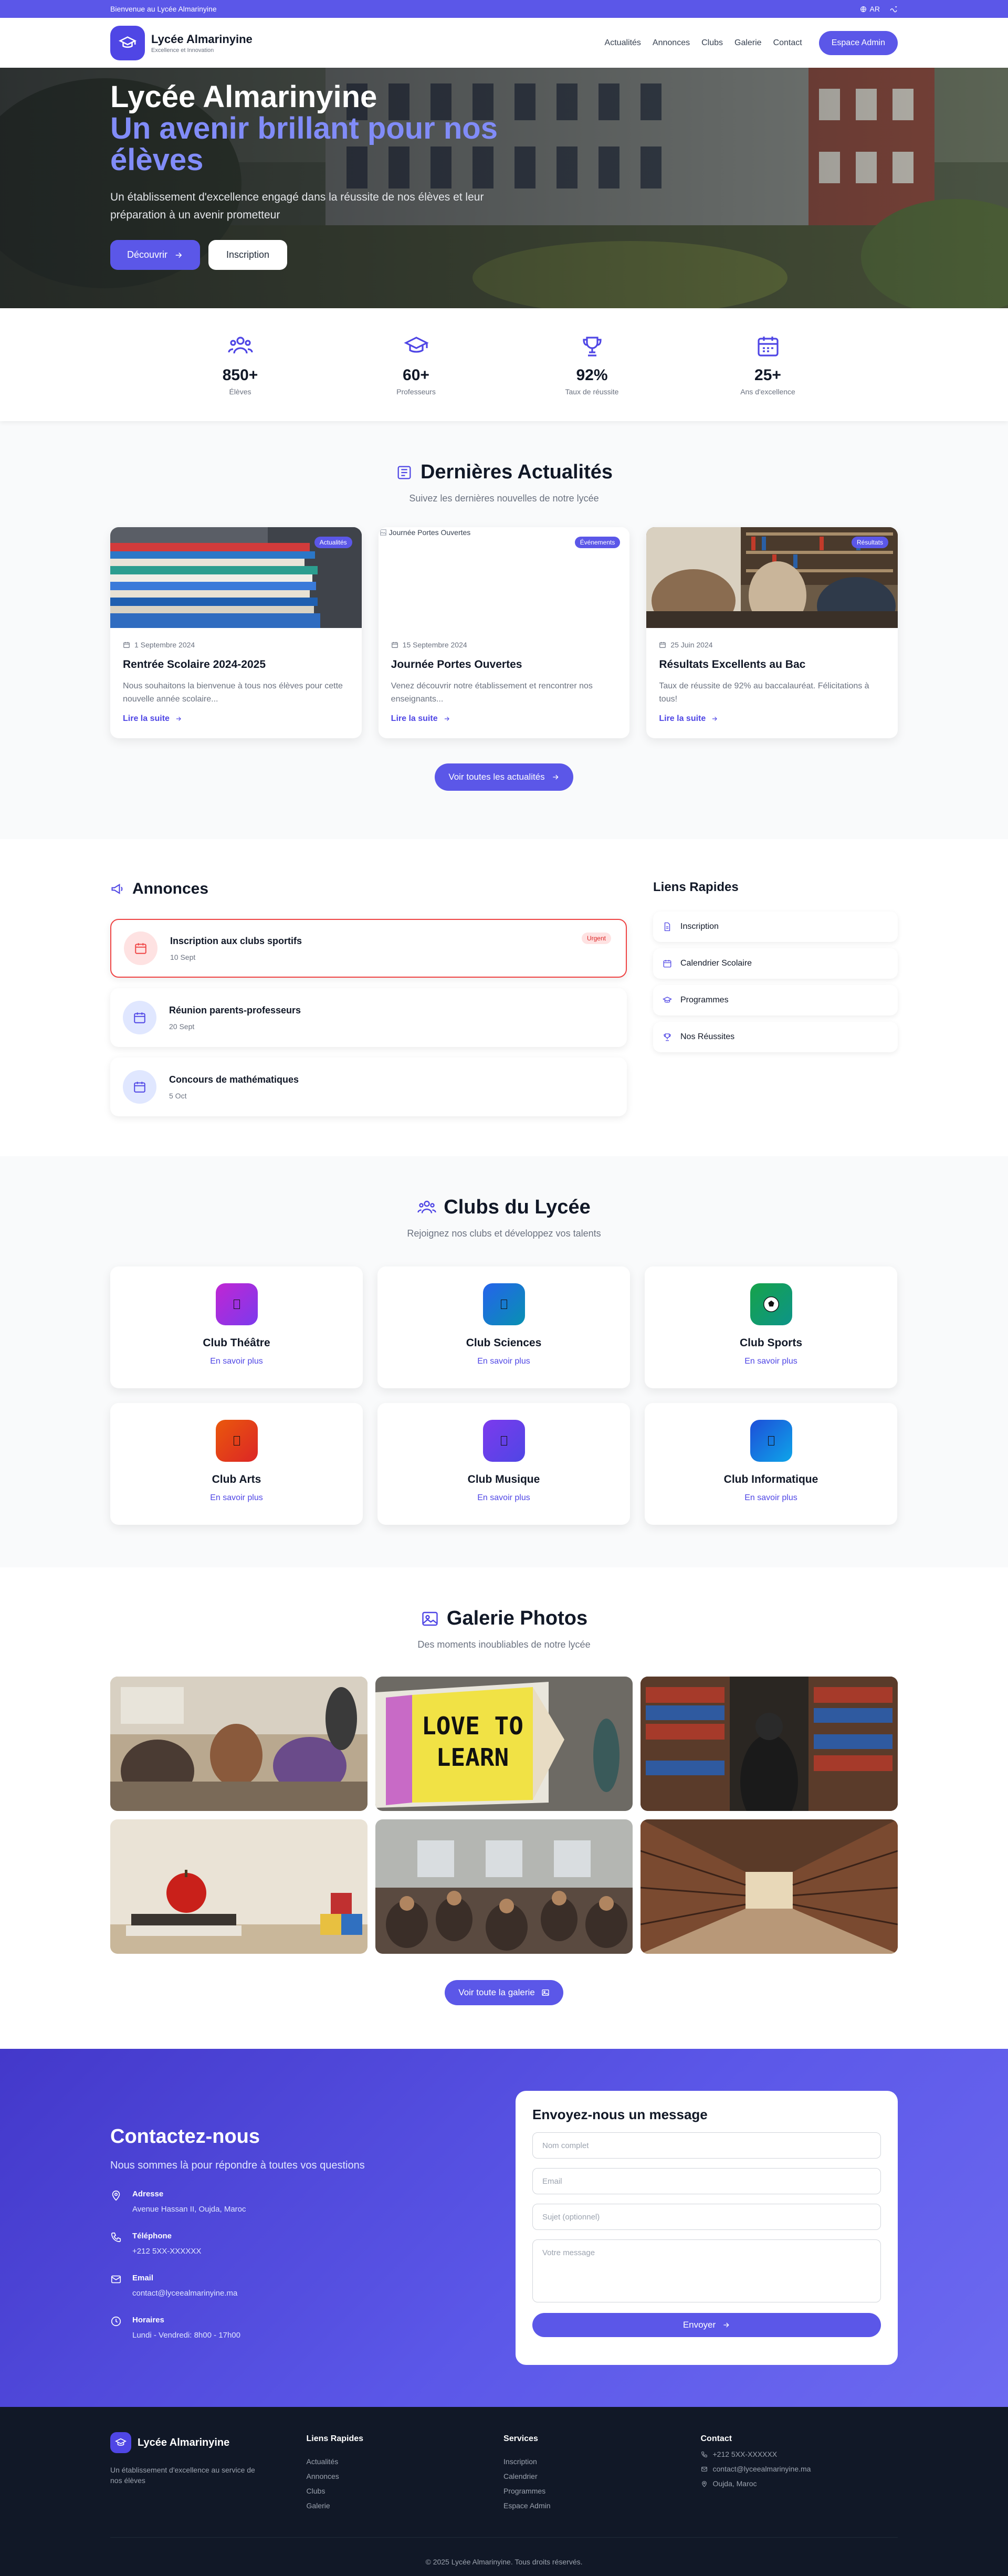 This screenshot has width=1008, height=2576. Describe the element at coordinates (775, 1037) in the screenshot. I see `quick-link-achievements: Nos Réussites` at that location.